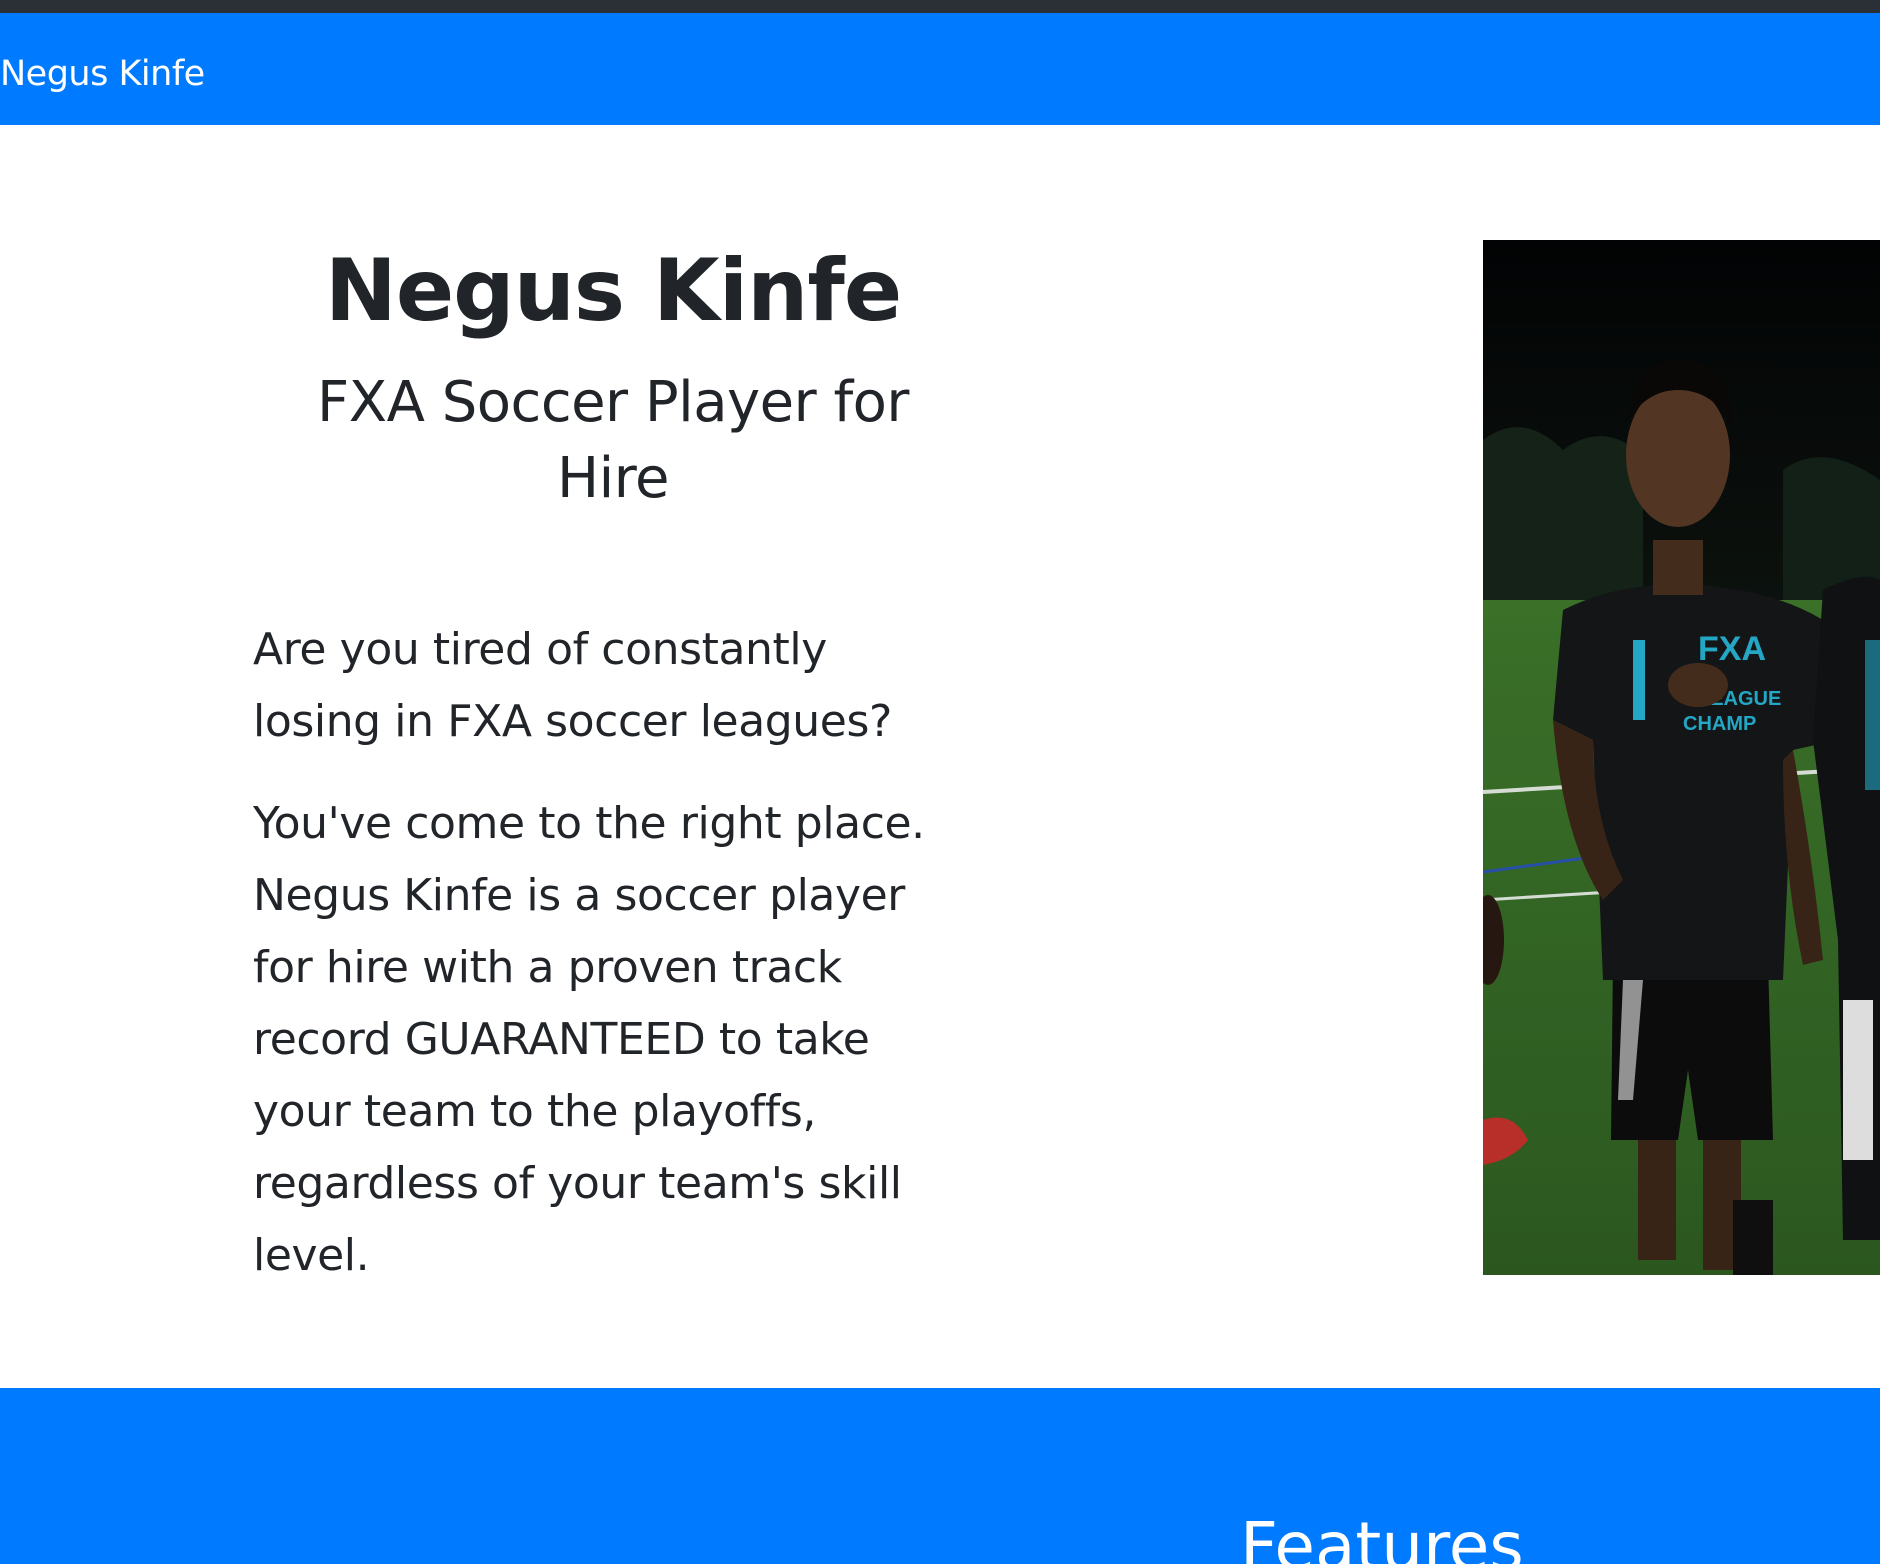 The width and height of the screenshot is (1880, 1564). I want to click on features-section: Features, so click(940, 1476).